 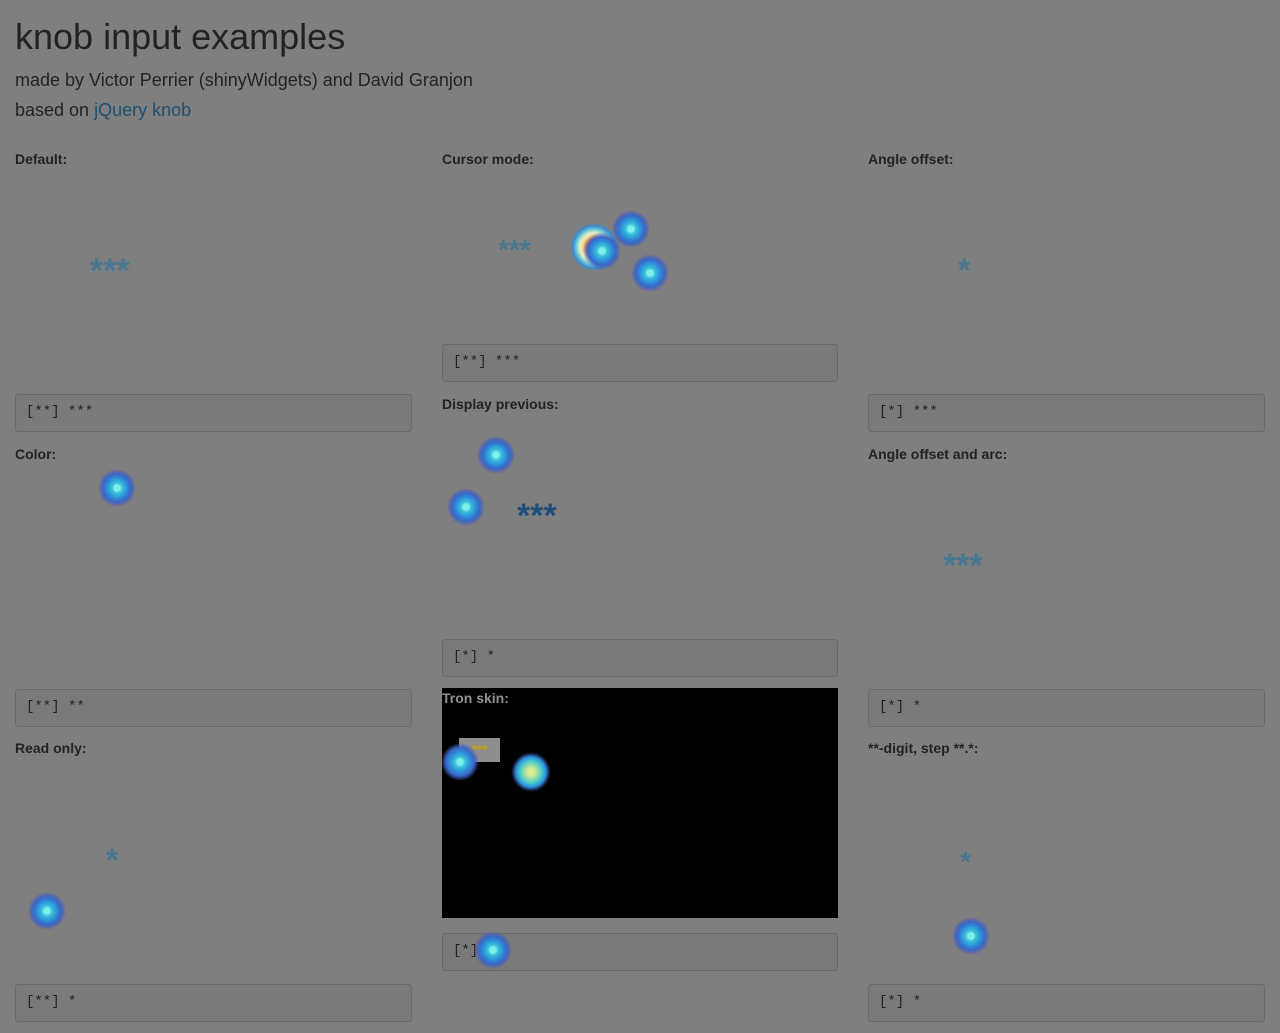 I want to click on angle-offset-arc-label: Angle offset and arc:, so click(x=938, y=454).